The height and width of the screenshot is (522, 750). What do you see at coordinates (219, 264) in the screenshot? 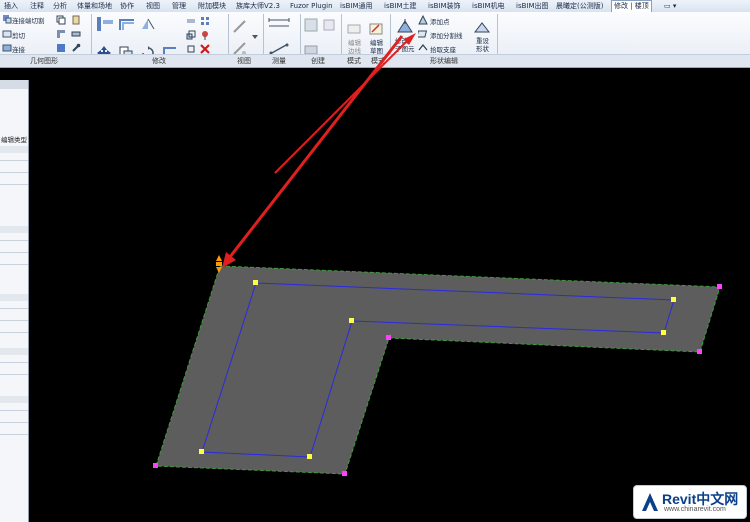
I see `elevation-grip` at bounding box center [219, 264].